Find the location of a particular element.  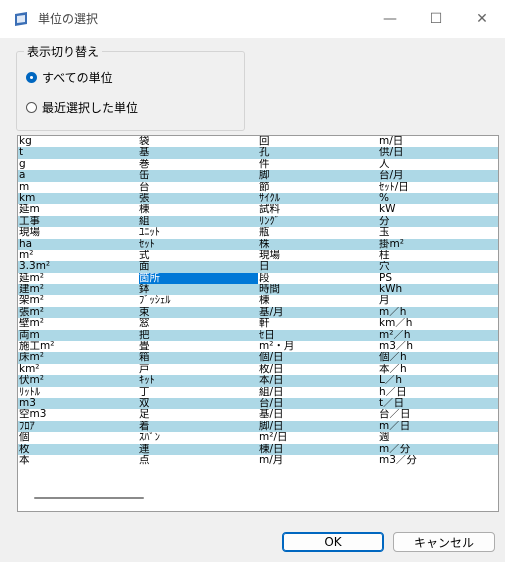

unit-item: km is located at coordinates (78, 198).